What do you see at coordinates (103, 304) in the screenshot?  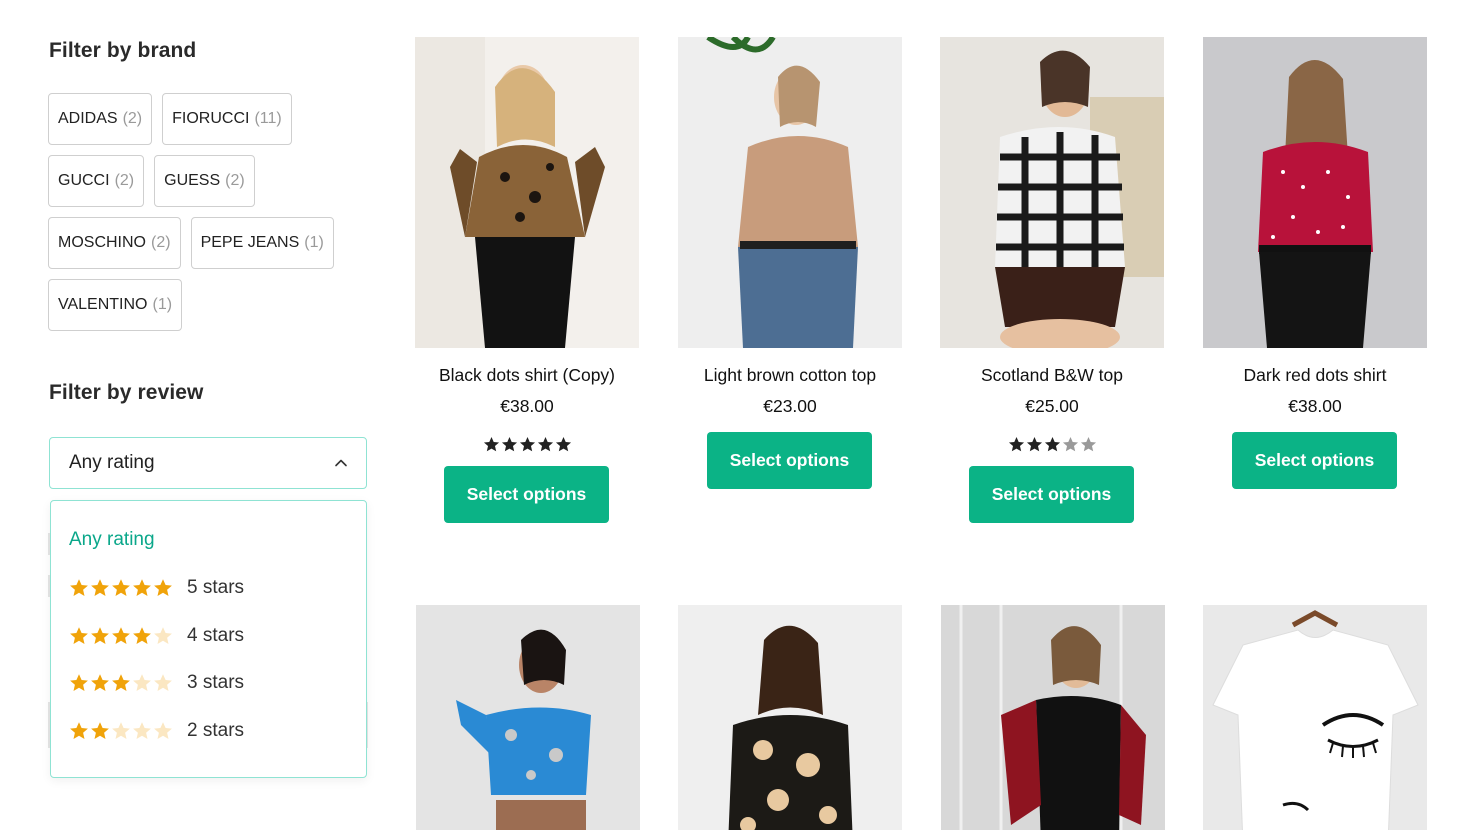 I see `brand-name: VALENTINO` at bounding box center [103, 304].